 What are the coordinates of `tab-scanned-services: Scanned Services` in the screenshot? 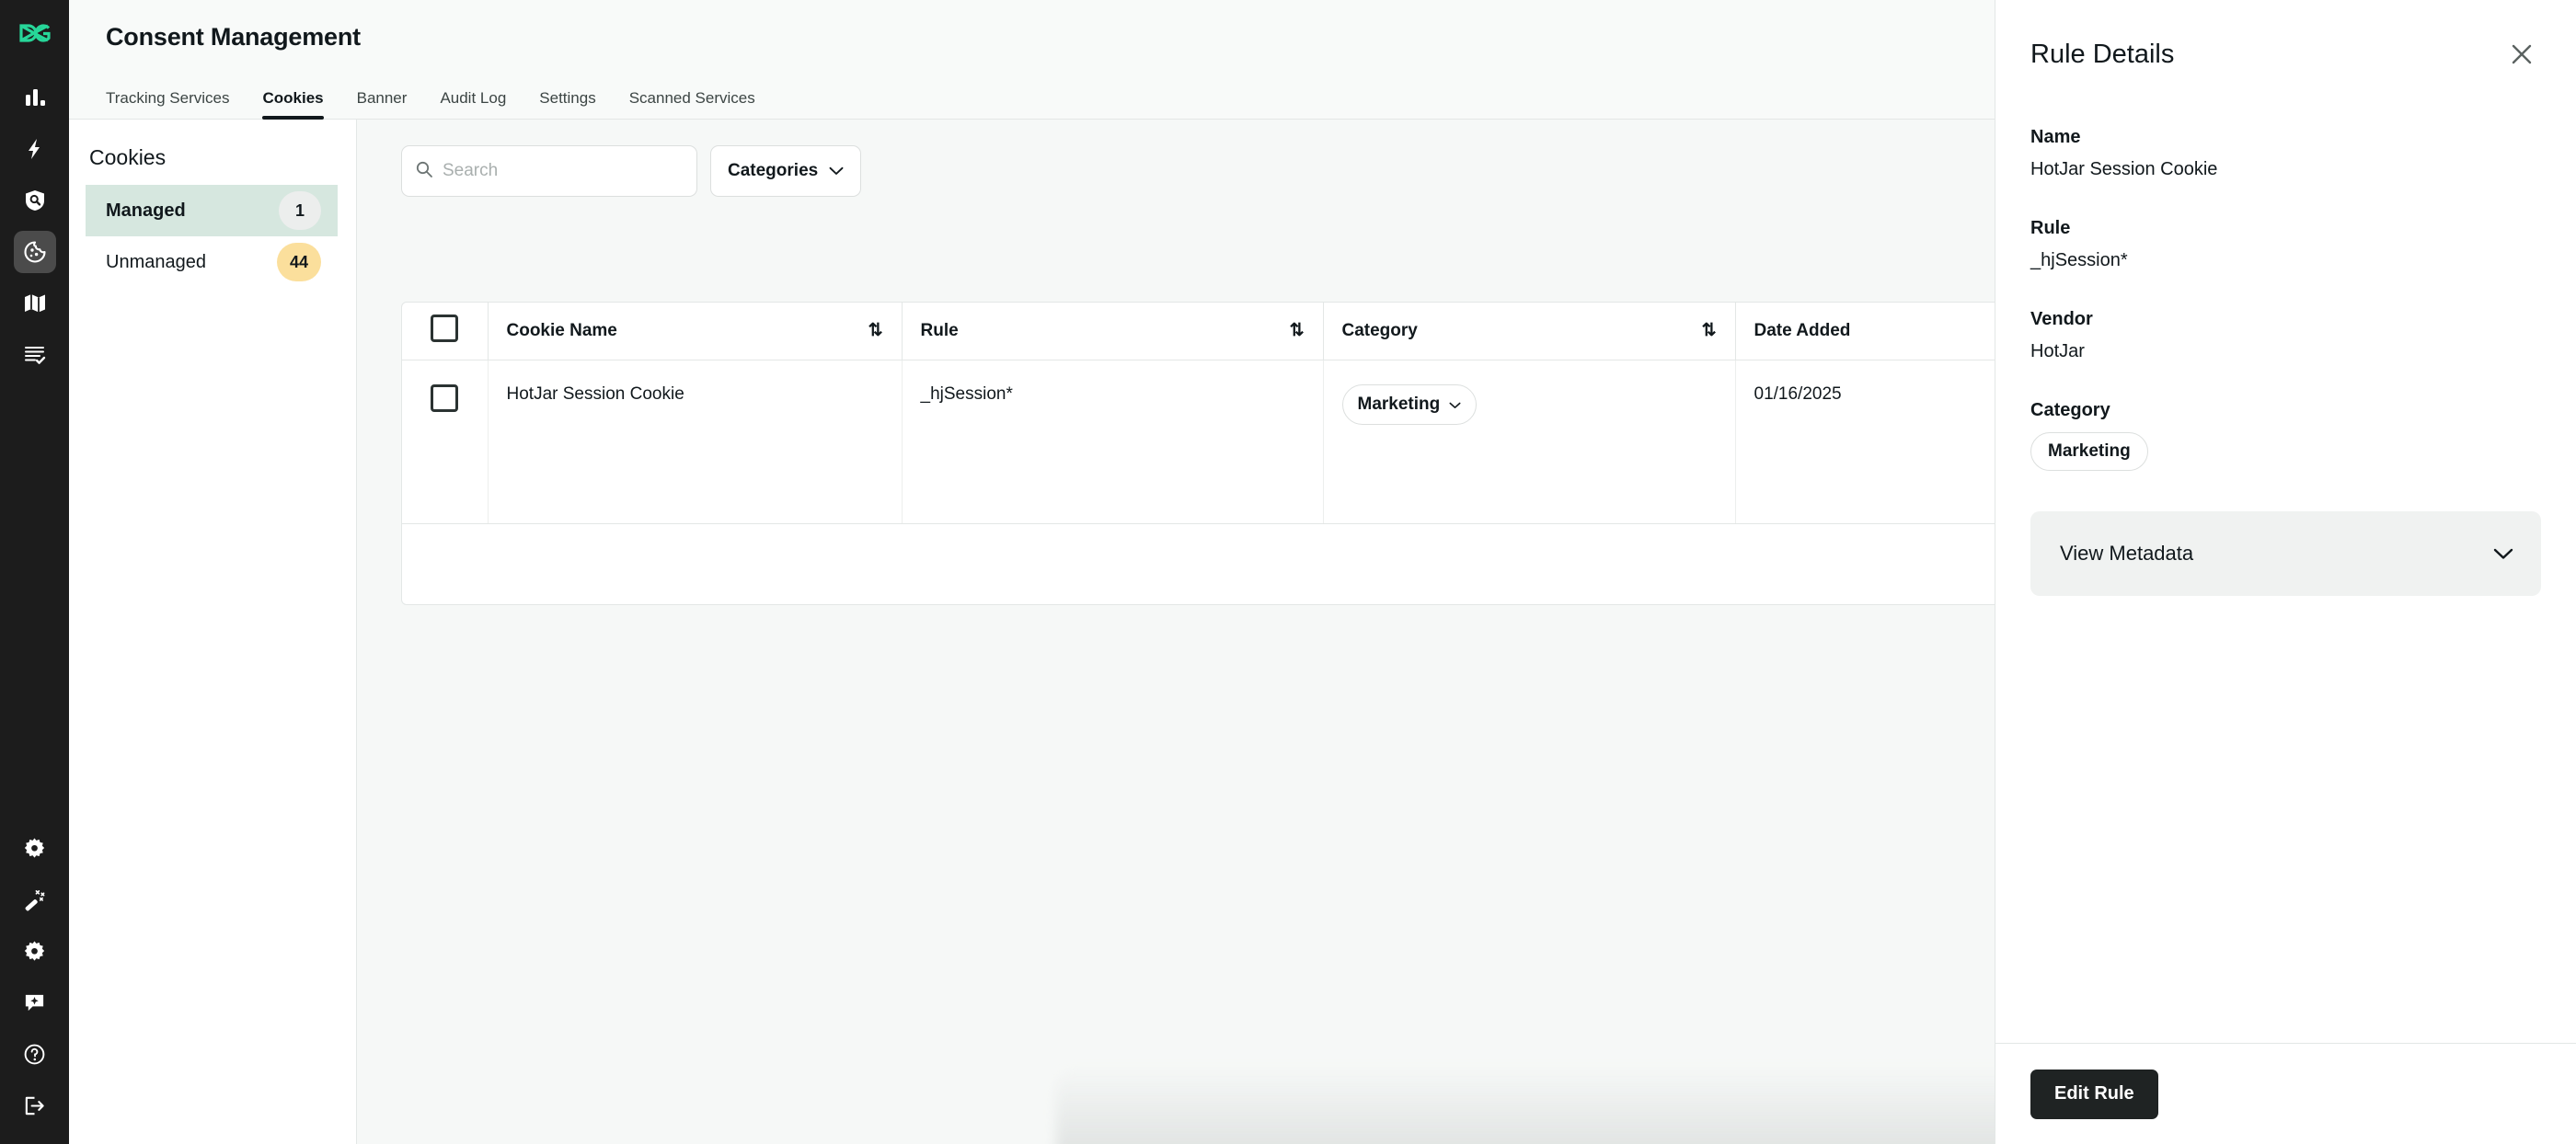 It's located at (692, 104).